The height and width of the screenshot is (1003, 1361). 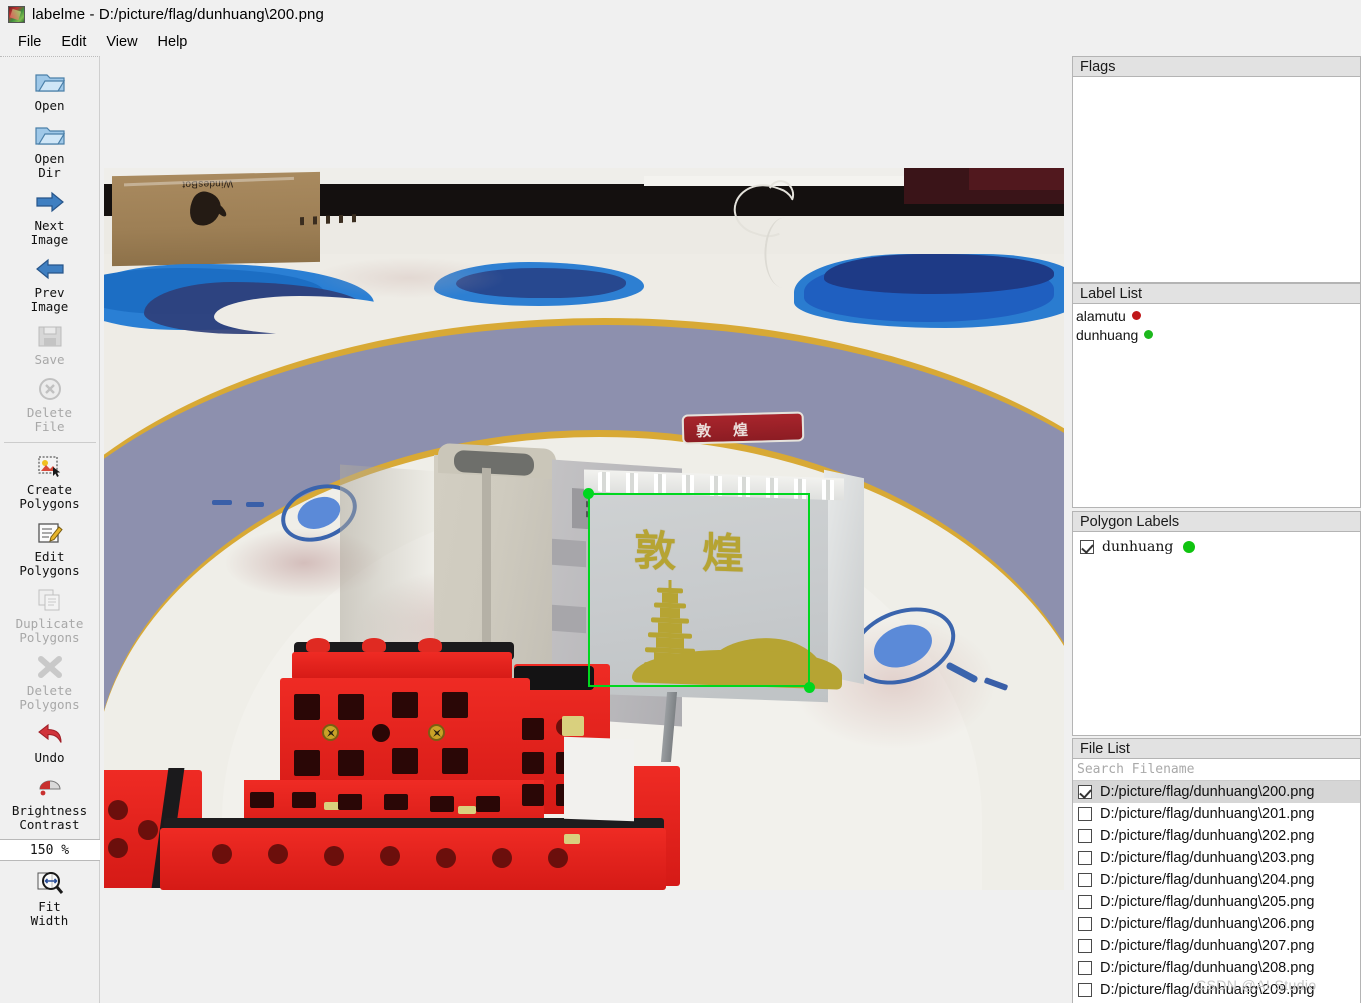 What do you see at coordinates (1216, 66) in the screenshot?
I see `flags-panel-title: Flags` at bounding box center [1216, 66].